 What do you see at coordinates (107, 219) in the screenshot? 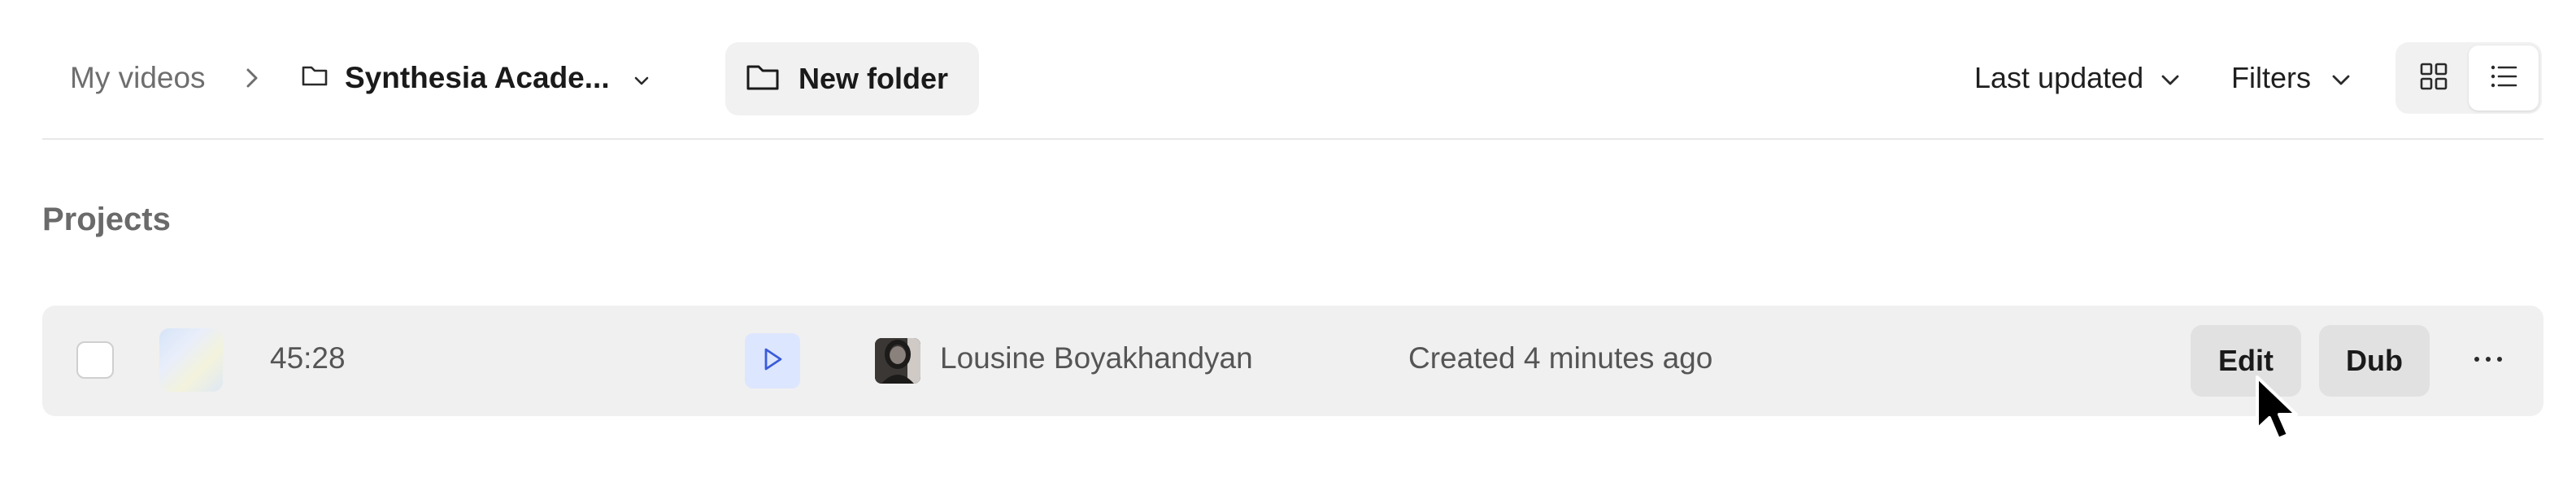
I see `section-title-projects: Projects` at bounding box center [107, 219].